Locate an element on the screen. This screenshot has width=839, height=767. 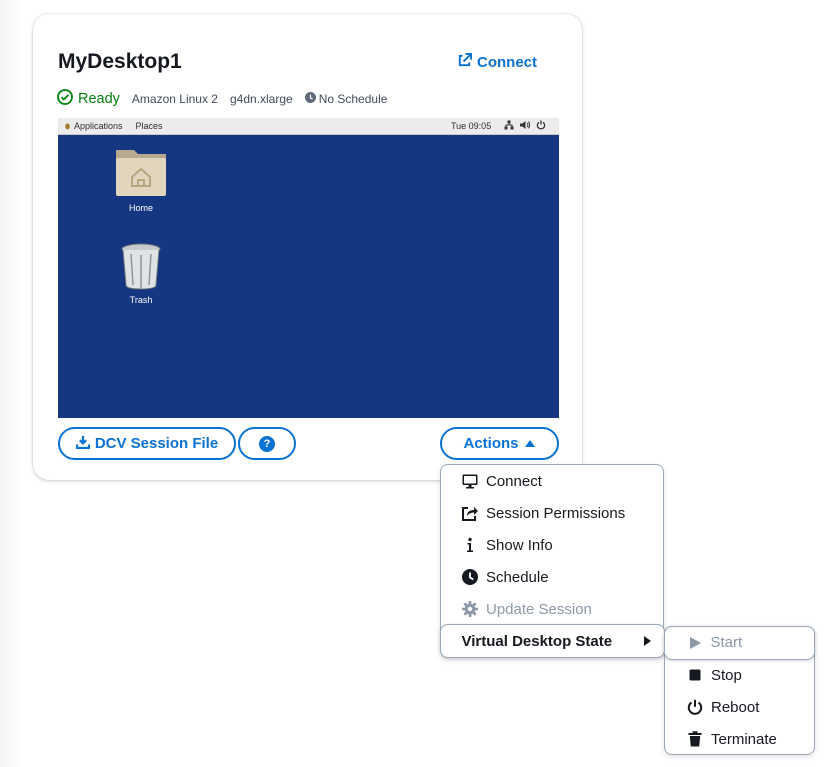
volume-icon is located at coordinates (525, 126).